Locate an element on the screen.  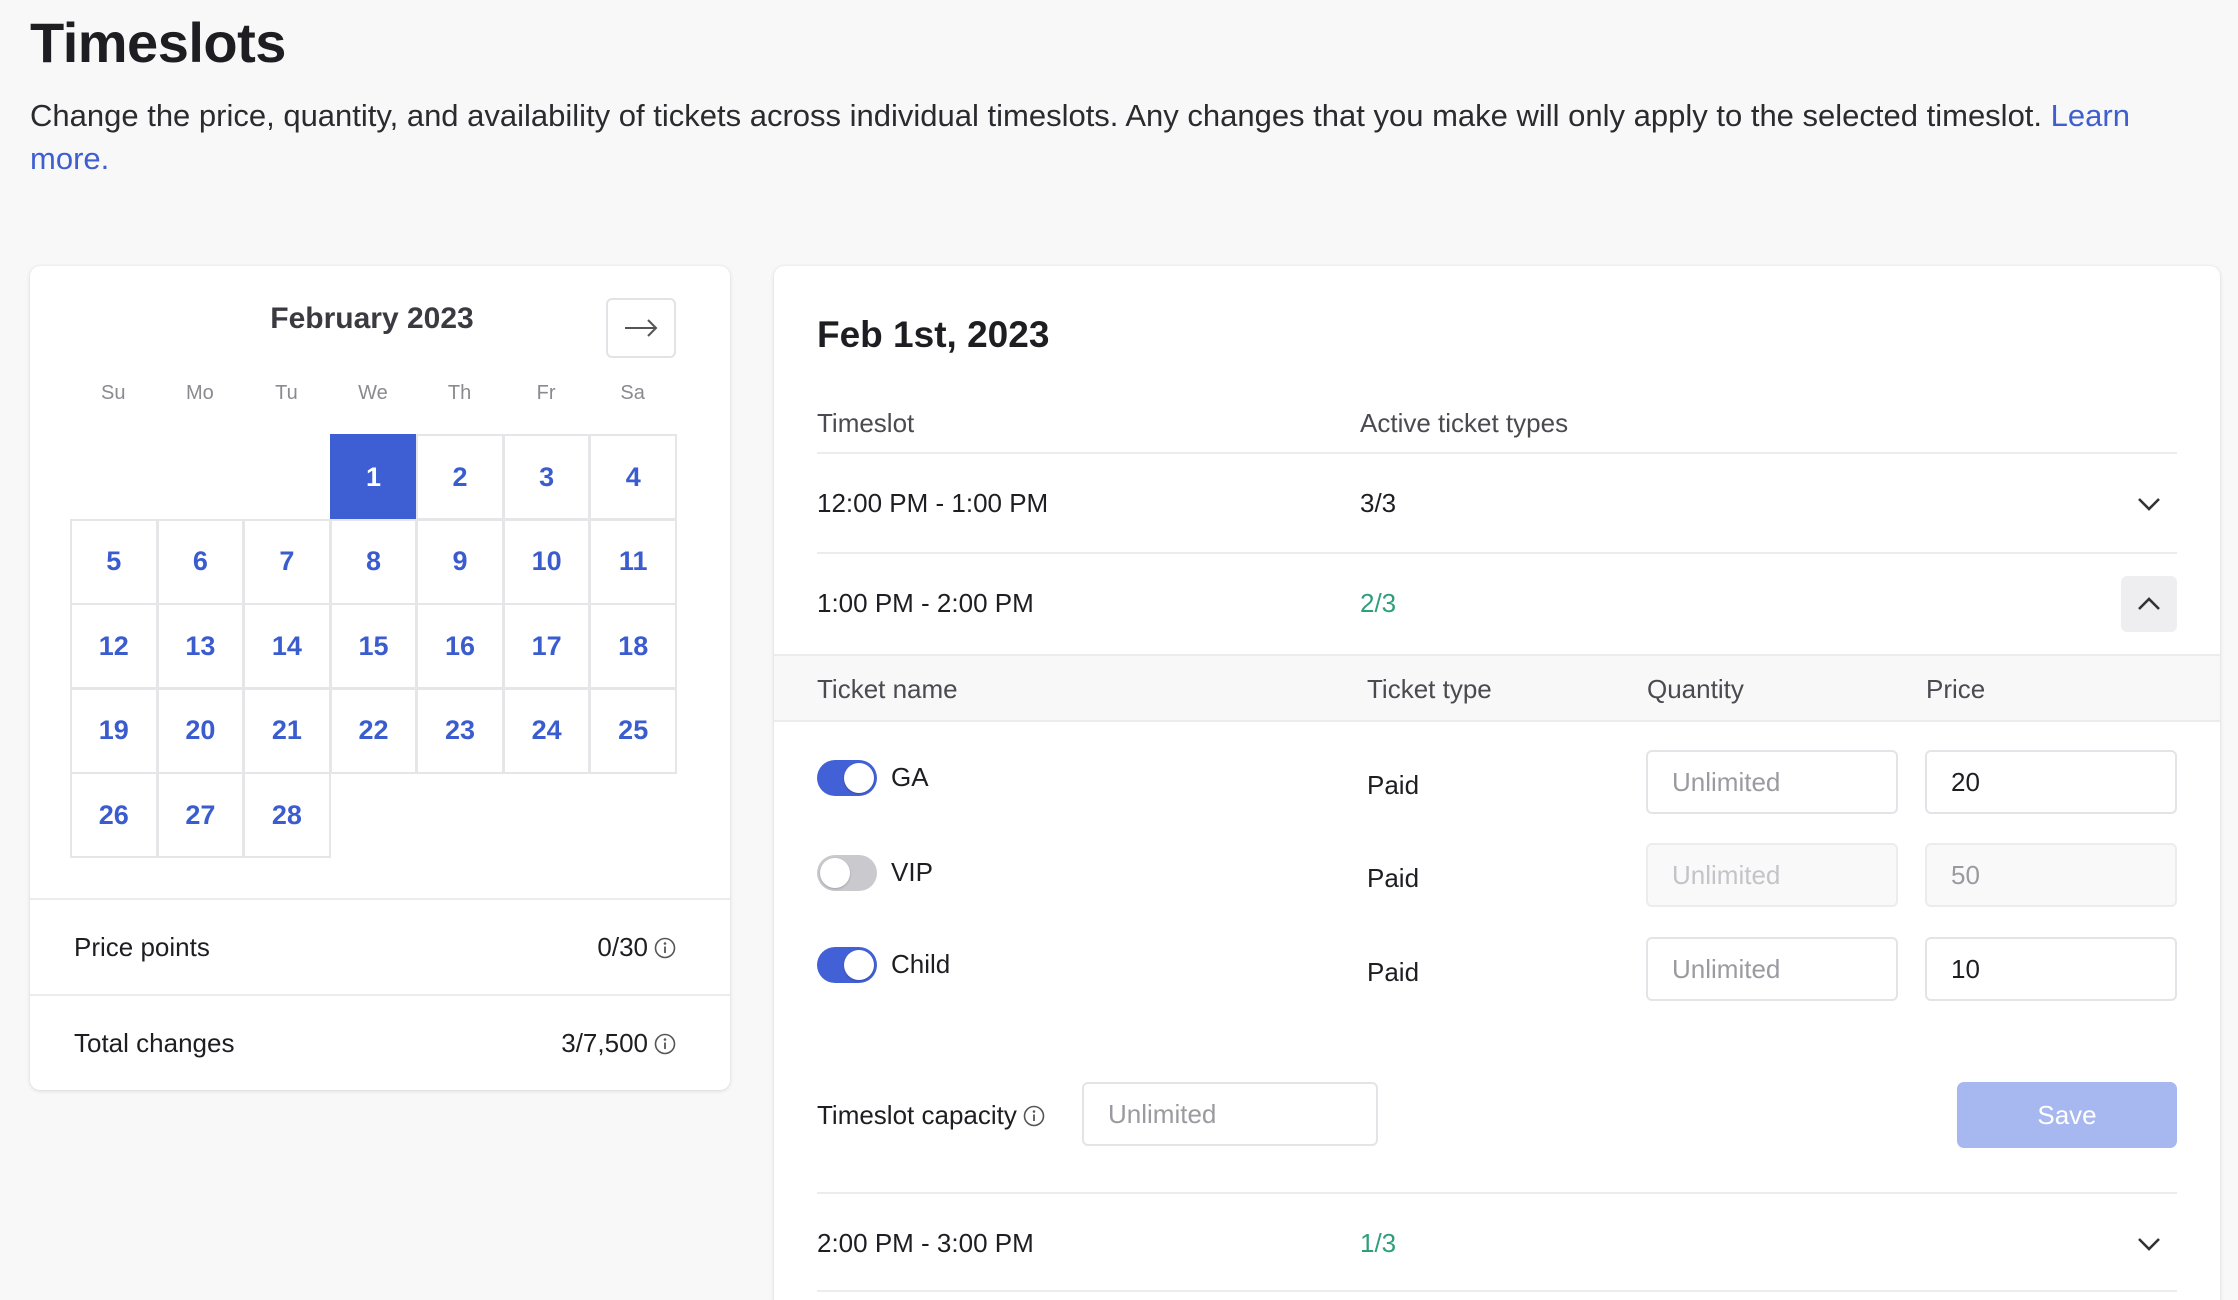
ticket-row: VIP Paid Unlimited 50 is located at coordinates (1497, 875).